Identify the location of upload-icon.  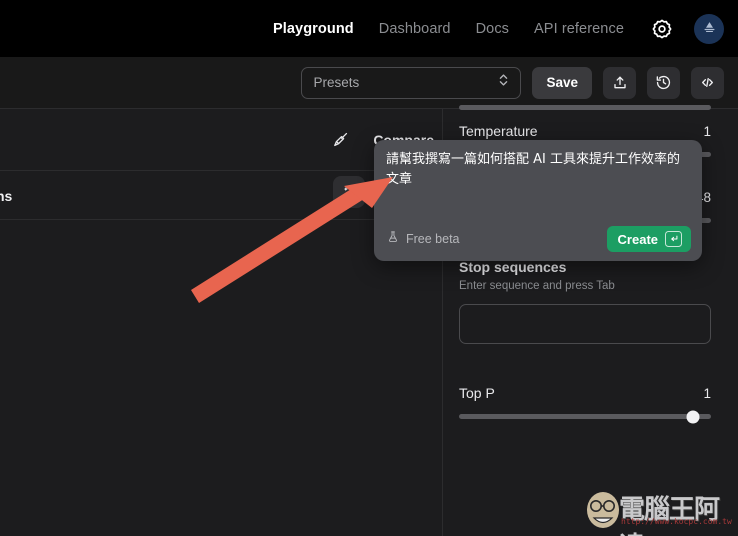
(619, 82).